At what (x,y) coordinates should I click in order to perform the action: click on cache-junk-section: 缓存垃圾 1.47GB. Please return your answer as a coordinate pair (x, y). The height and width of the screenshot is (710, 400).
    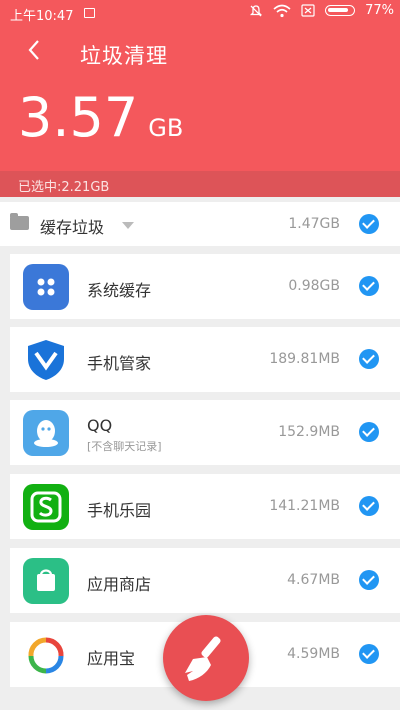
    Looking at the image, I should click on (200, 224).